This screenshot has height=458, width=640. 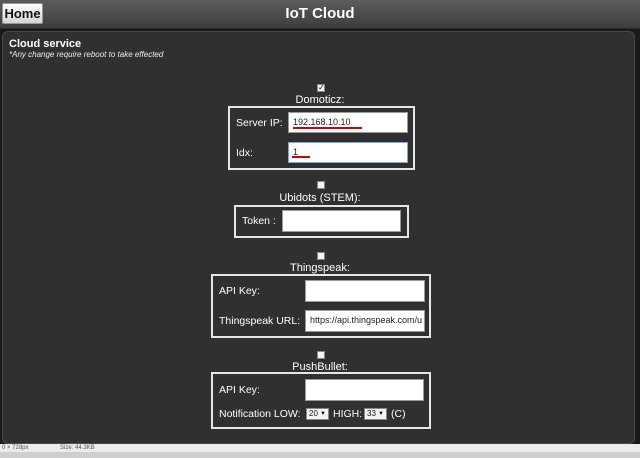 I want to click on status-dimensions: 0 × 728px, so click(x=15, y=448).